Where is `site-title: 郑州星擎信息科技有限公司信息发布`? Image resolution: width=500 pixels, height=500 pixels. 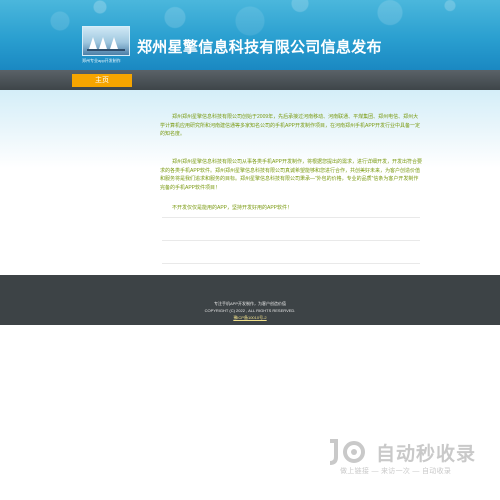 site-title: 郑州星擎信息科技有限公司信息发布 is located at coordinates (259, 47).